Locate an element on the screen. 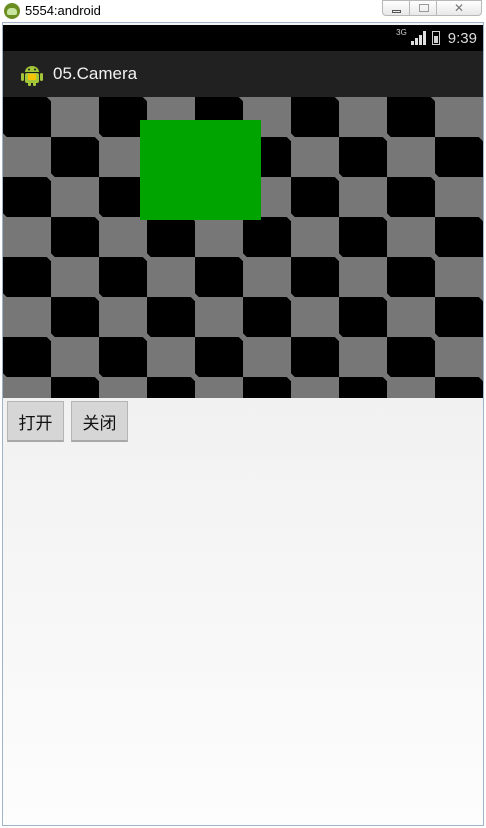  minimize-button is located at coordinates (396, 8).